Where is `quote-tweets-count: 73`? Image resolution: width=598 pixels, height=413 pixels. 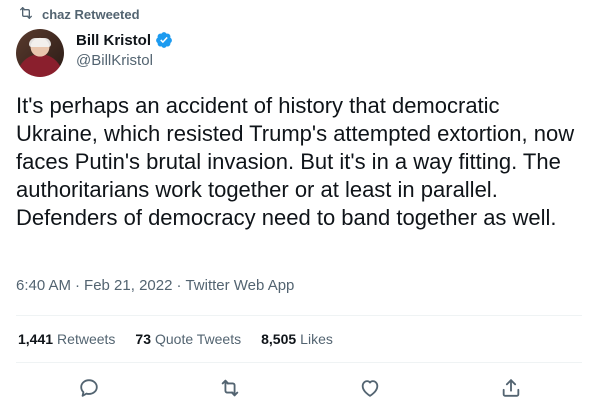 quote-tweets-count: 73 is located at coordinates (143, 339).